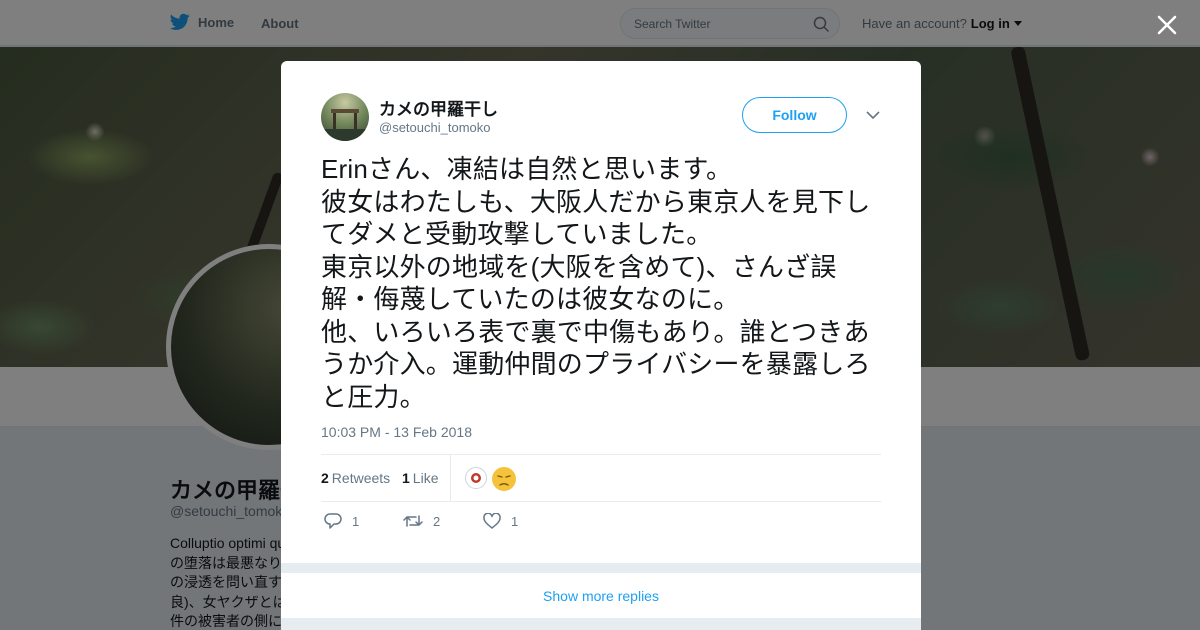 This screenshot has width=1200, height=630. I want to click on close-icon, so click(1167, 25).